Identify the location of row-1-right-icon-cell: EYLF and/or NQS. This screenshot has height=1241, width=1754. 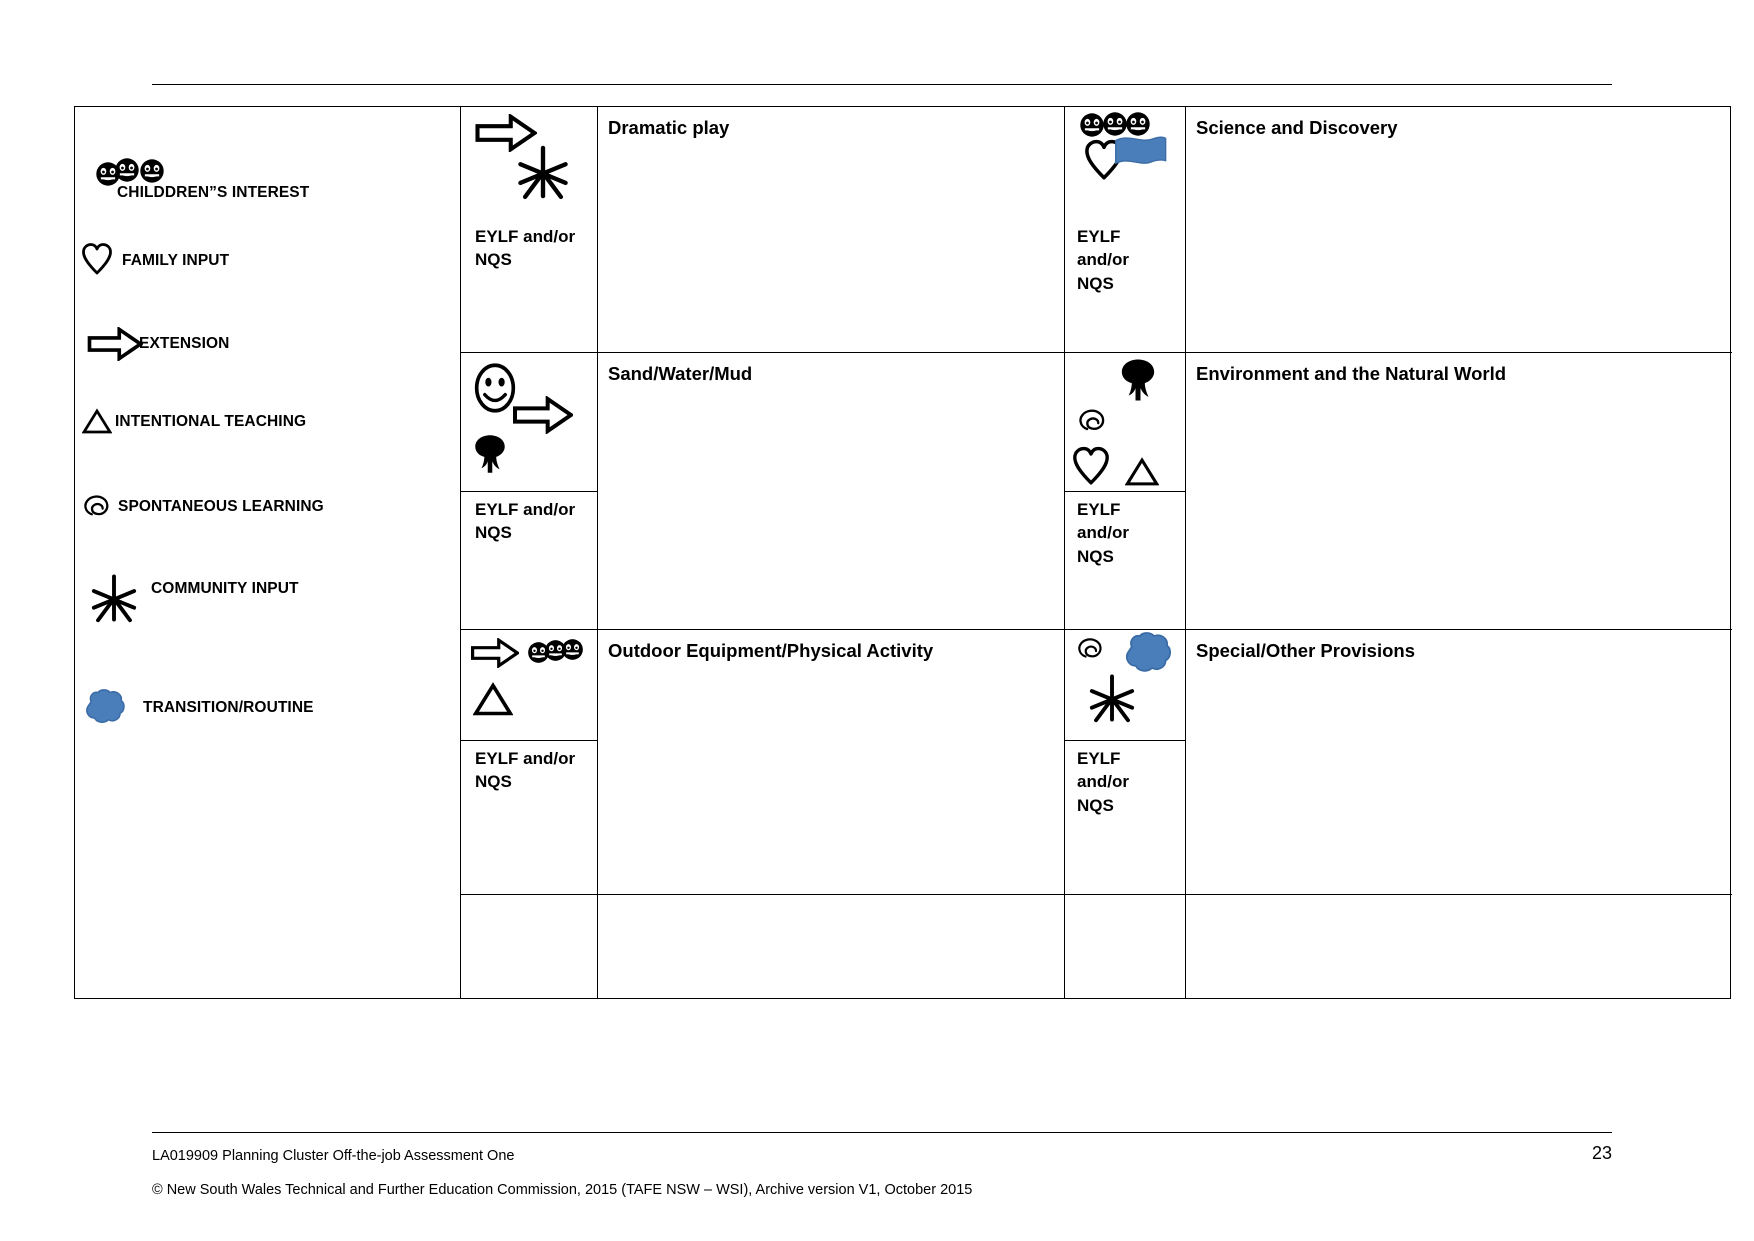
(1124, 229).